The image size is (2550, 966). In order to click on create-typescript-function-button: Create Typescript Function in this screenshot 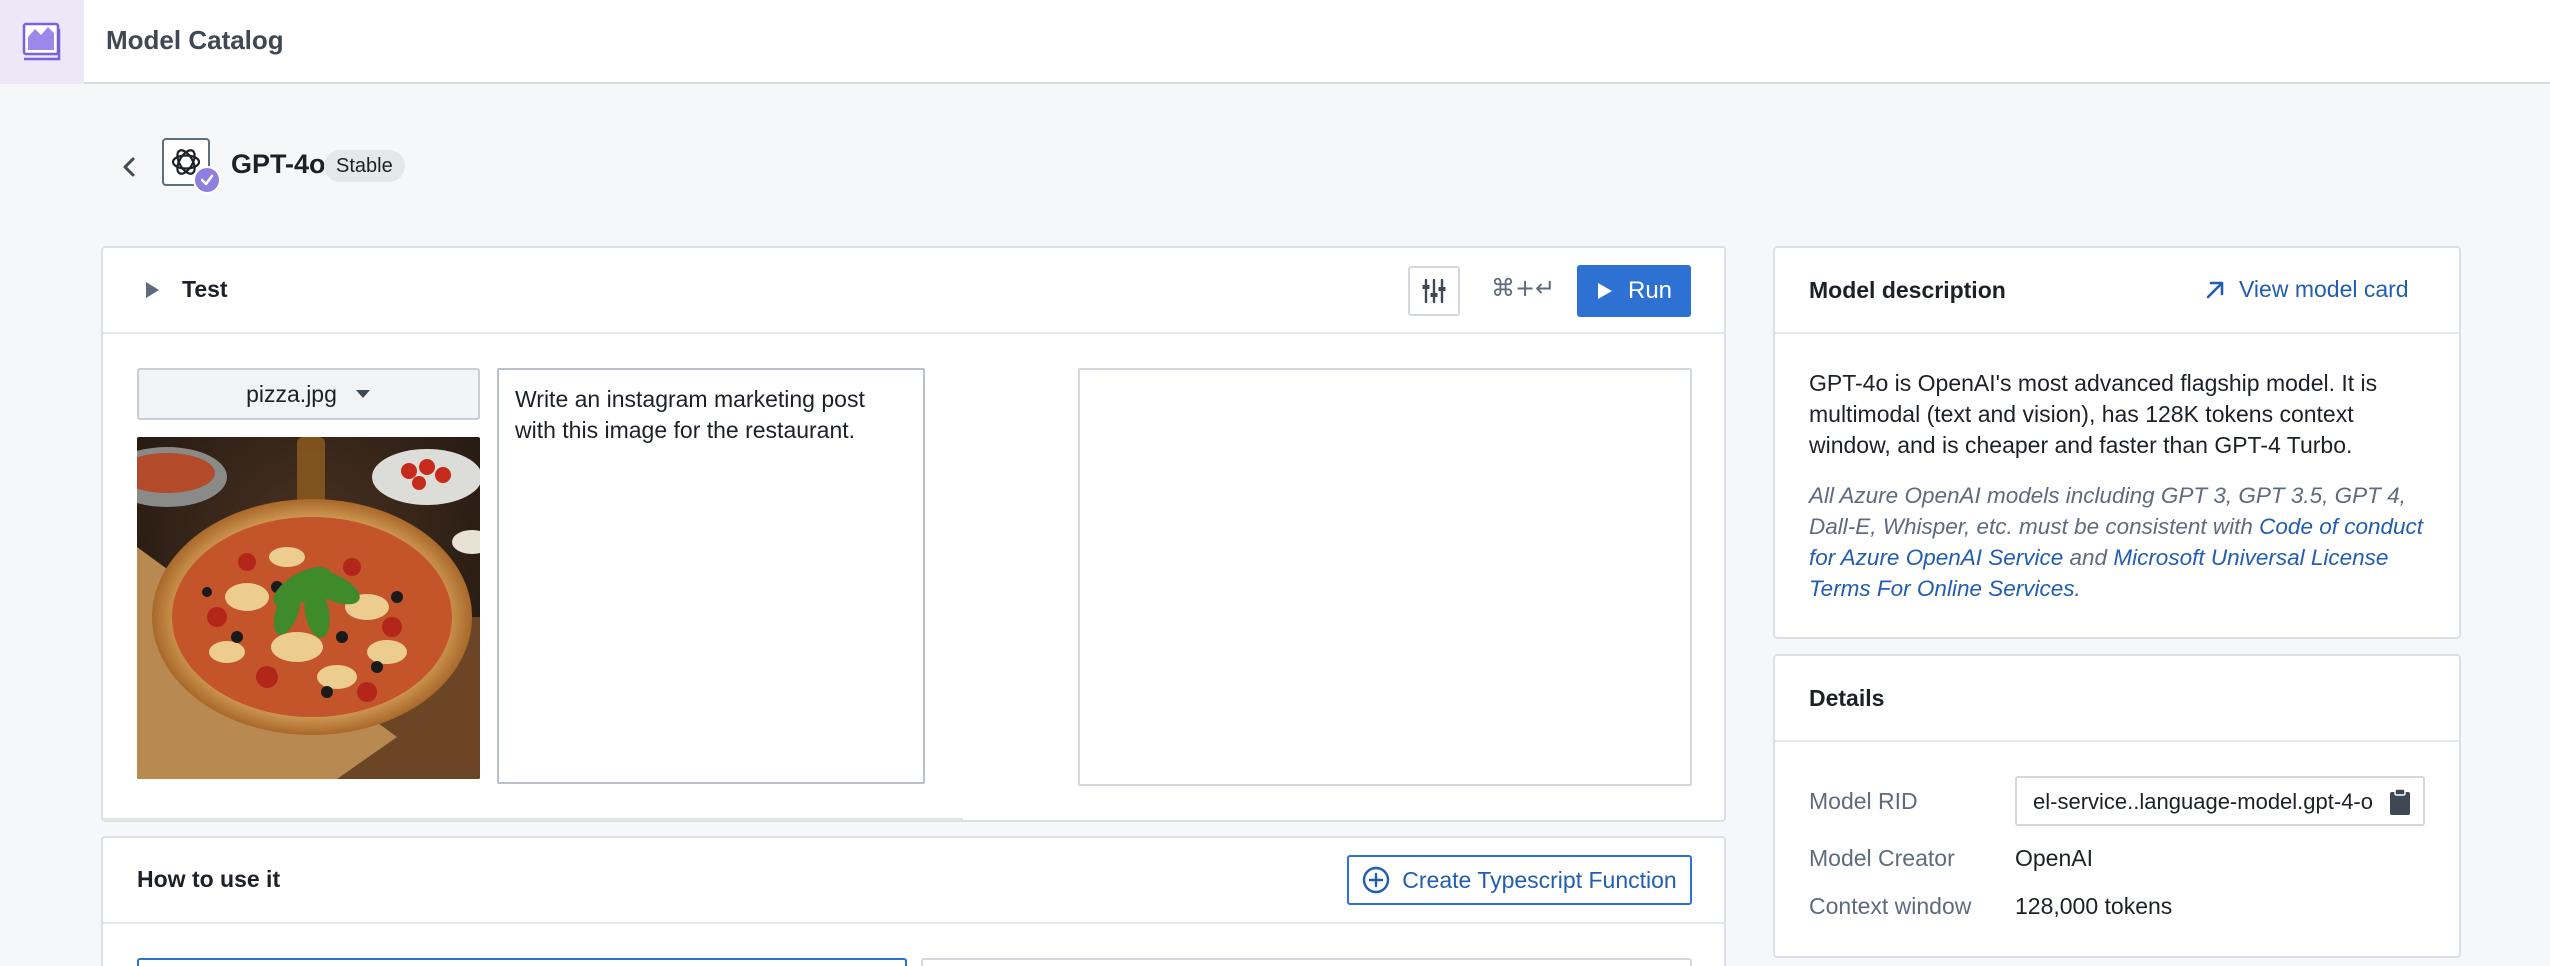, I will do `click(1519, 880)`.